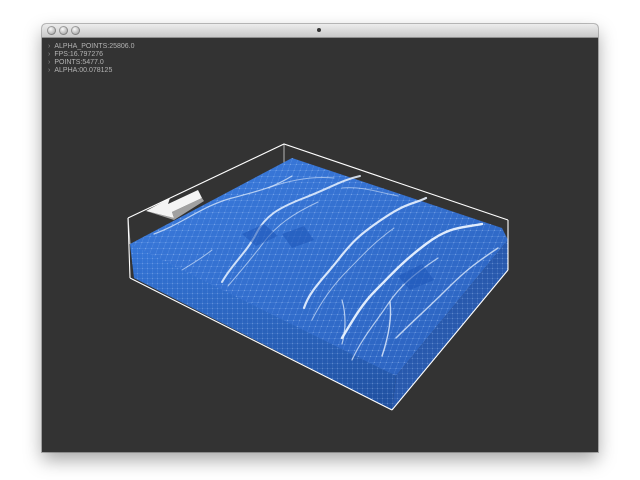 This screenshot has height=480, width=640. I want to click on stat-fps: › FPS:16.797276, so click(91, 55).